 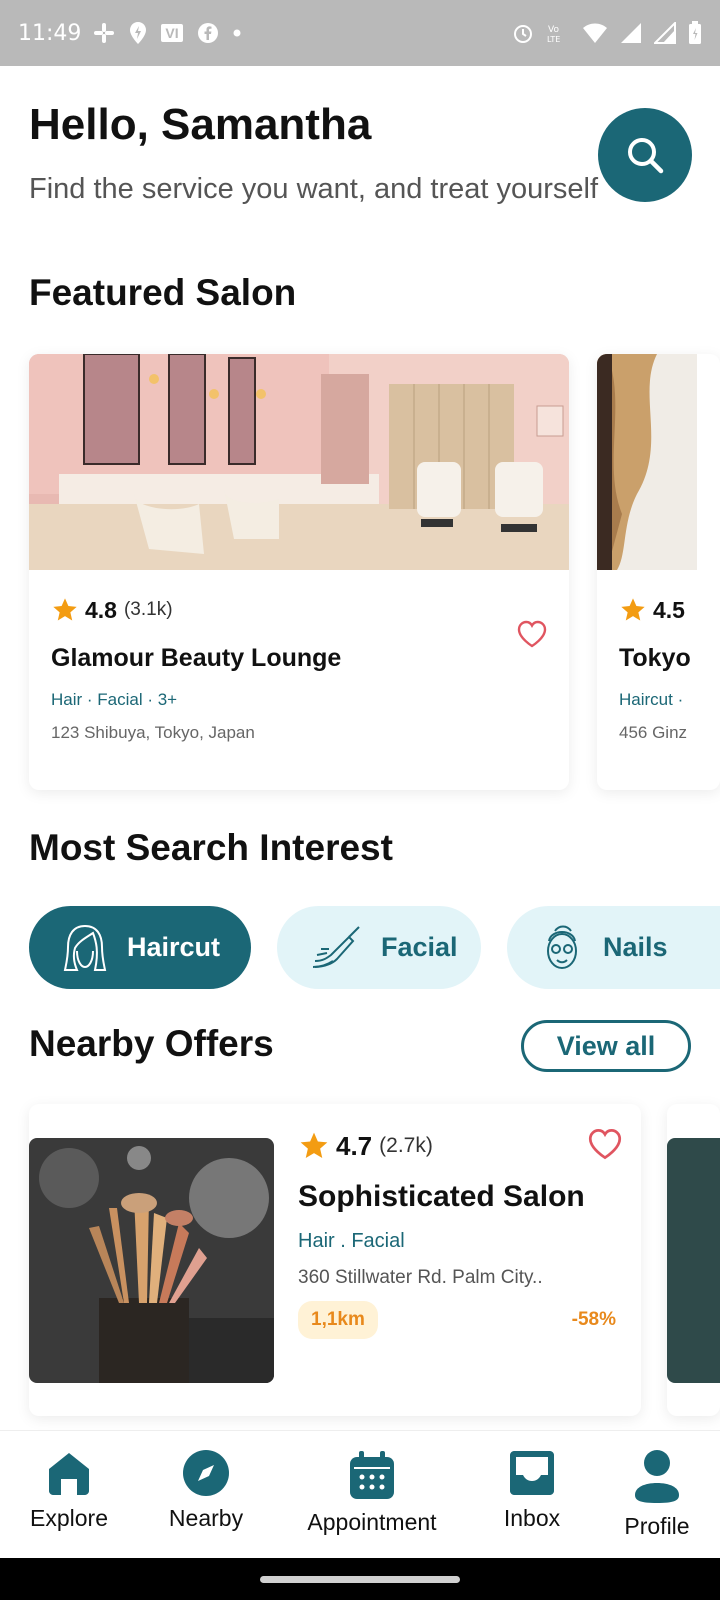 I want to click on inbox-icon, so click(x=532, y=1473).